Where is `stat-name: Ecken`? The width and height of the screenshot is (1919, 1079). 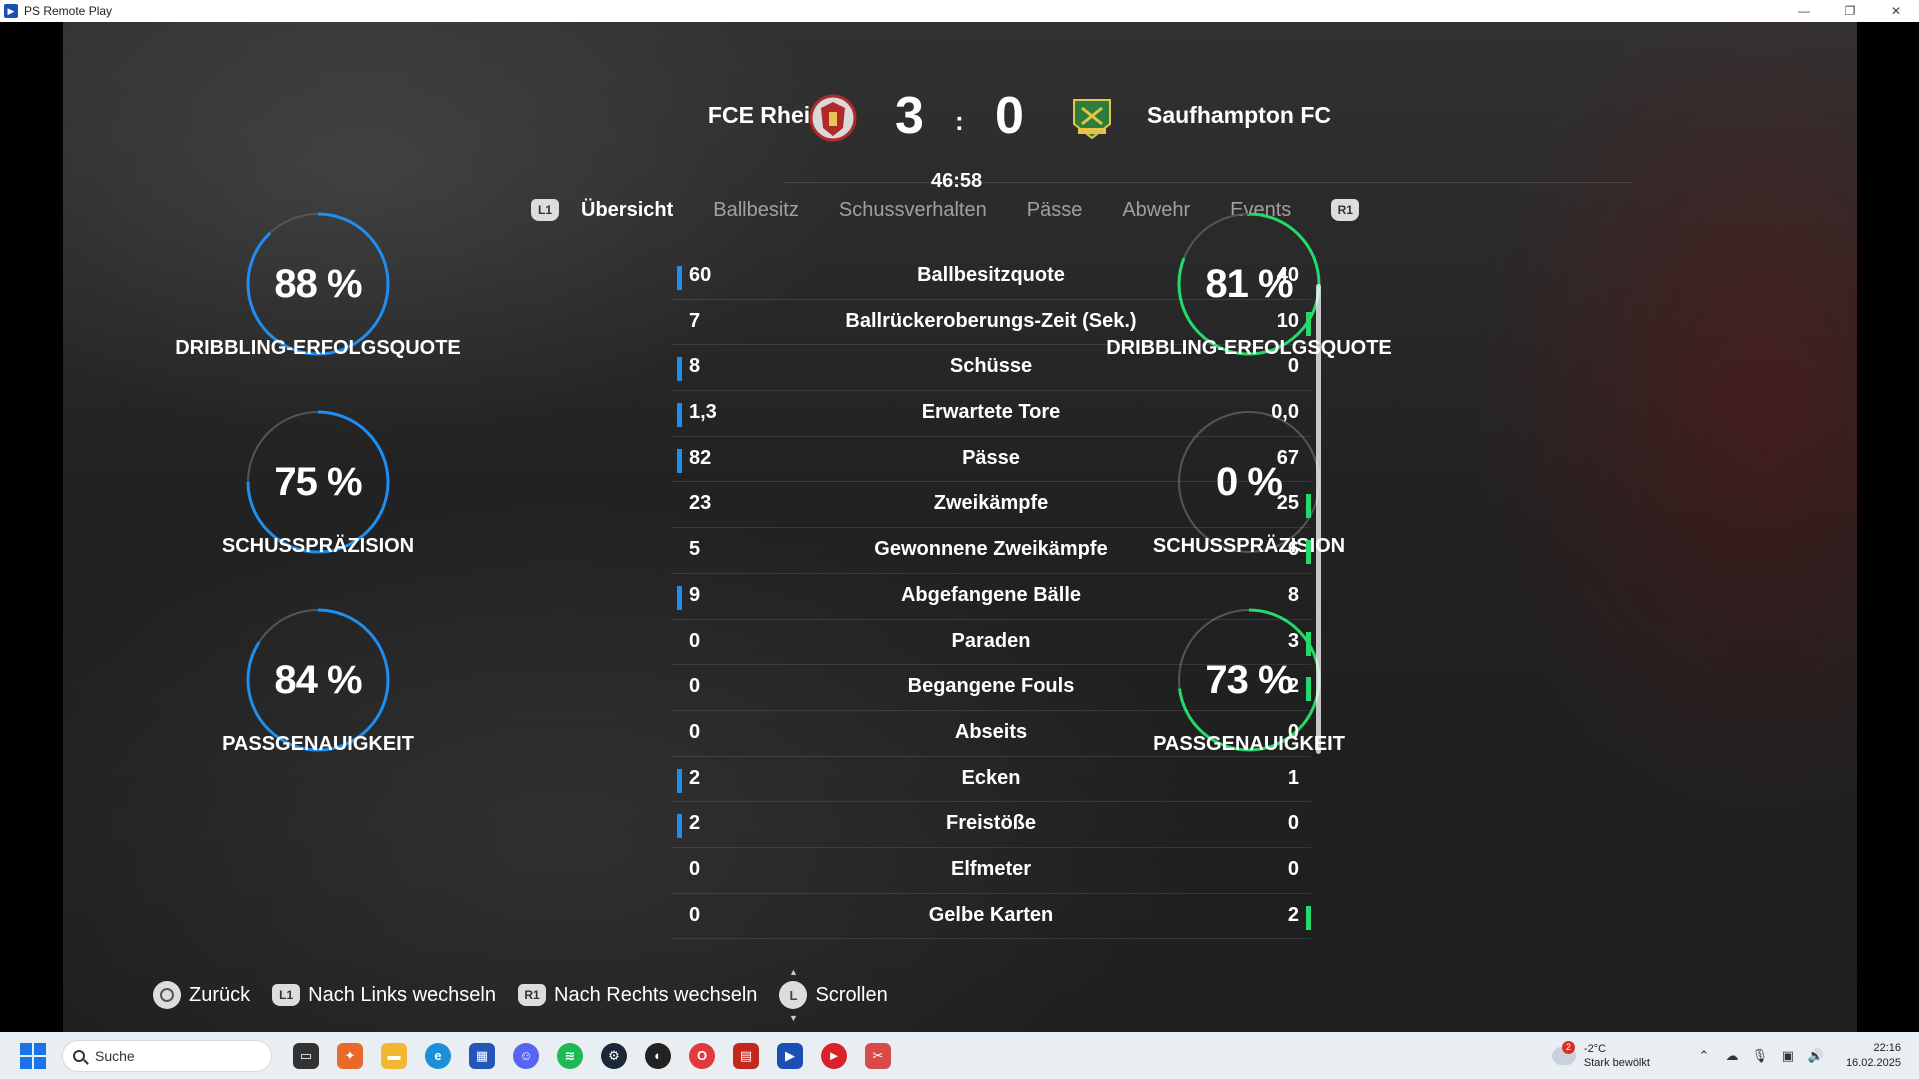 stat-name: Ecken is located at coordinates (991, 777).